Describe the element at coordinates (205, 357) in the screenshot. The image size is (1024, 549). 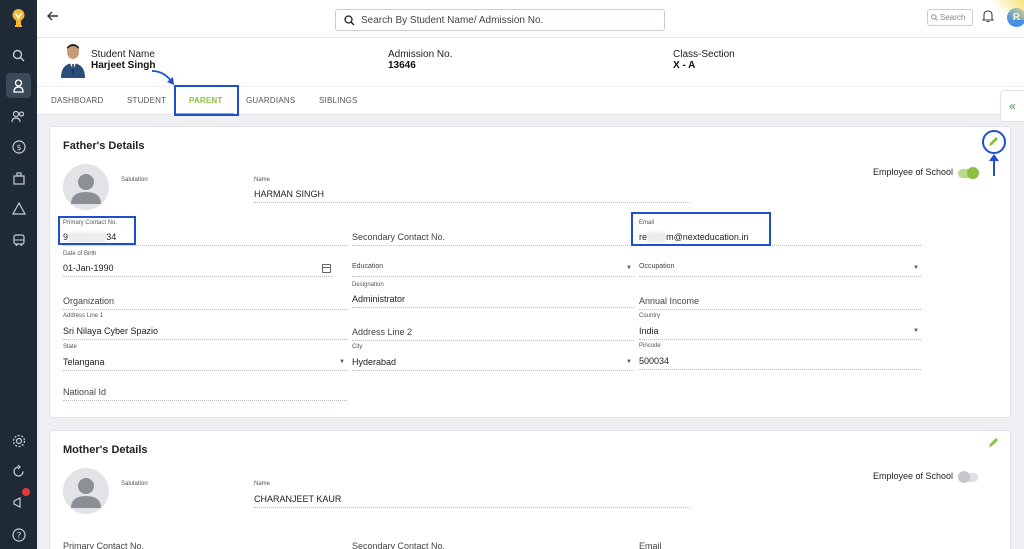
I see `father-state-select: State Telangana ▼` at that location.